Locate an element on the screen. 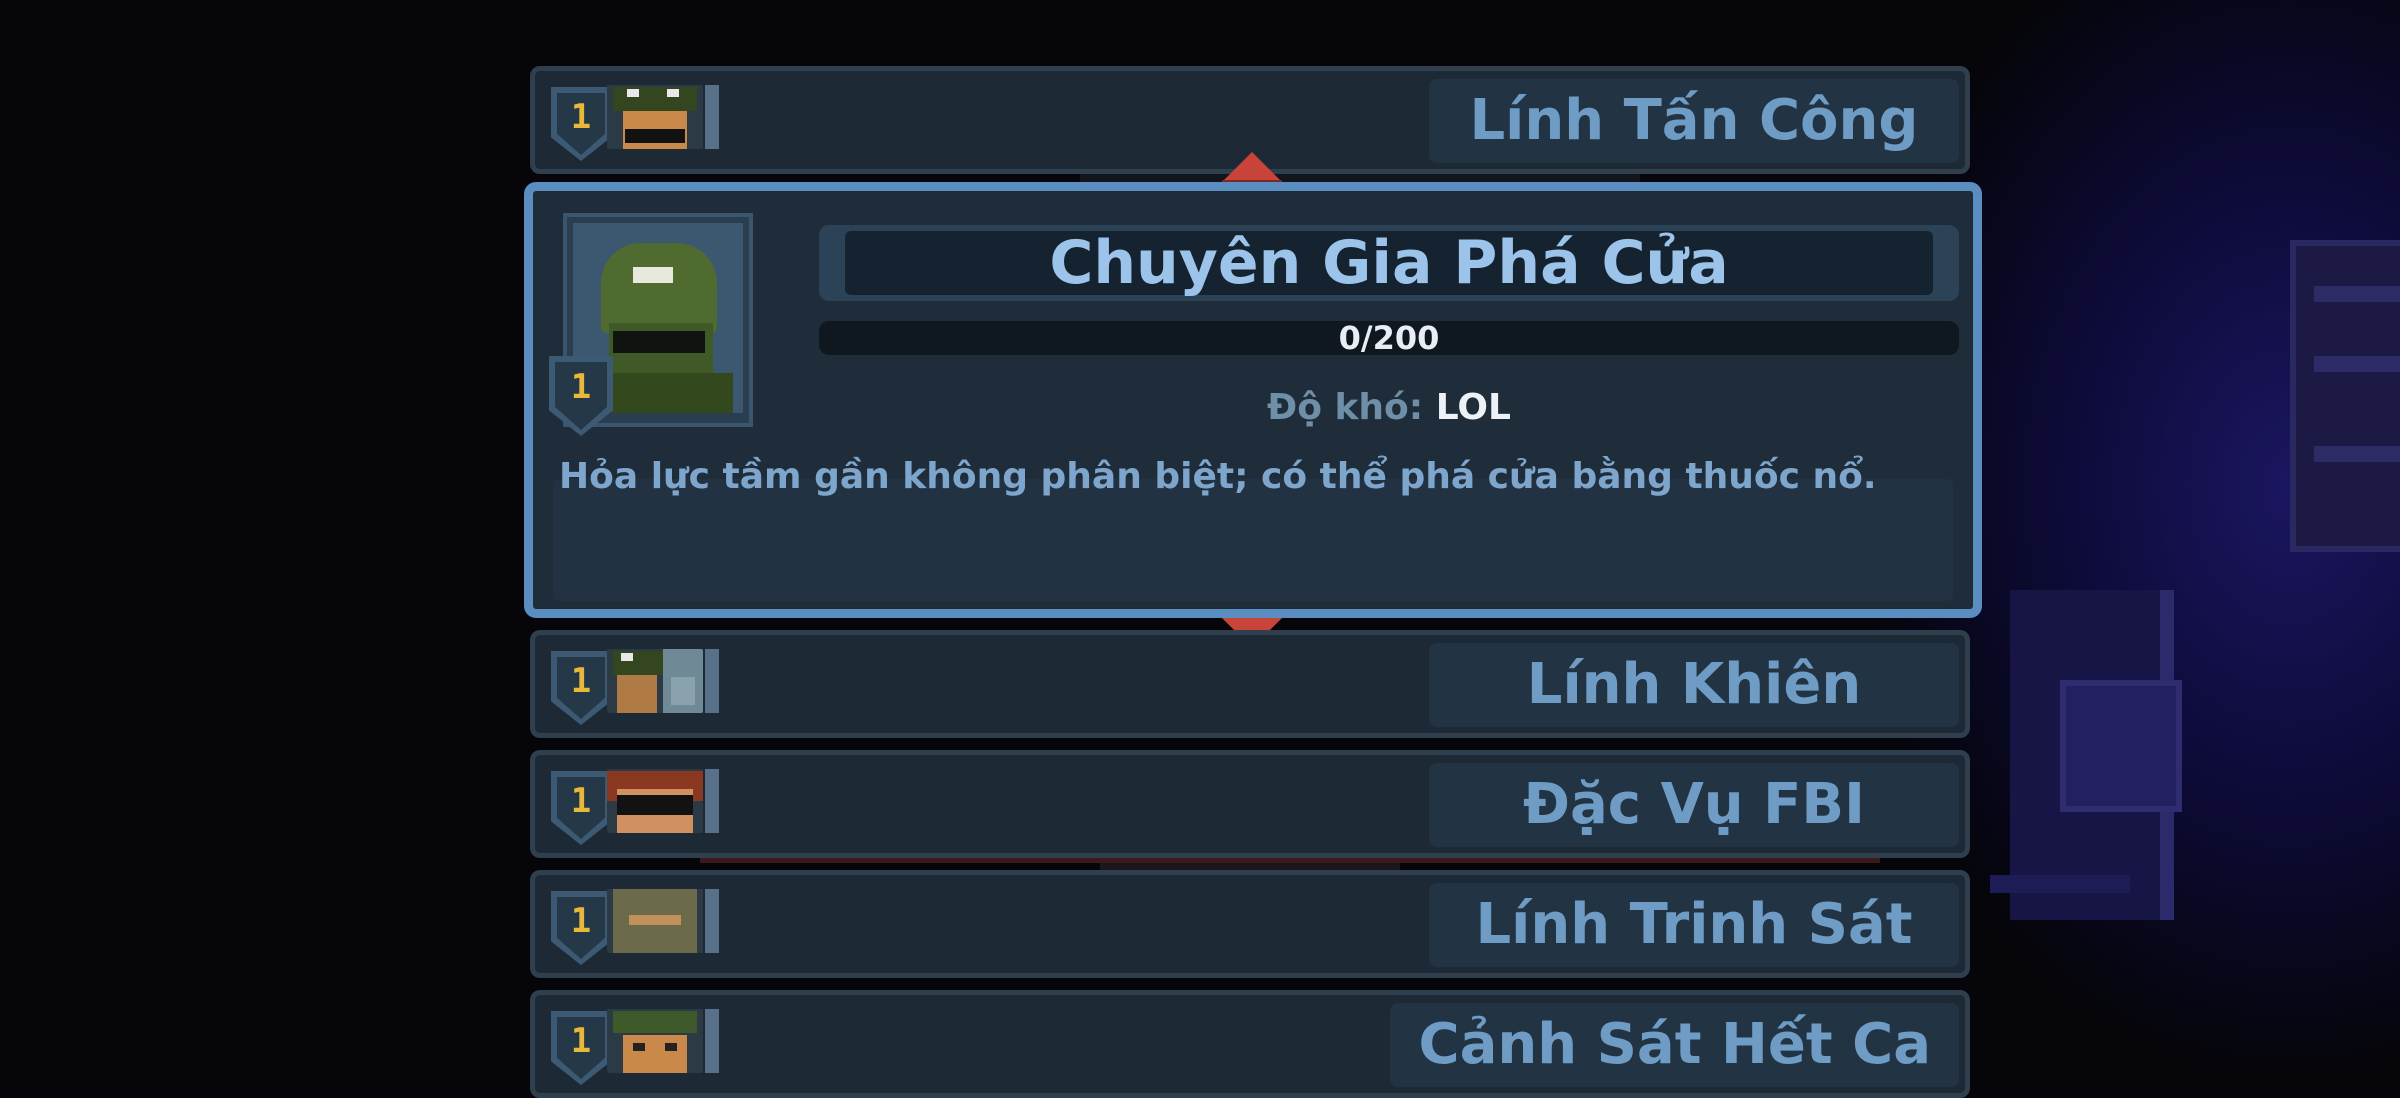  soldier-name: Lính Tấn Công is located at coordinates (1694, 121).